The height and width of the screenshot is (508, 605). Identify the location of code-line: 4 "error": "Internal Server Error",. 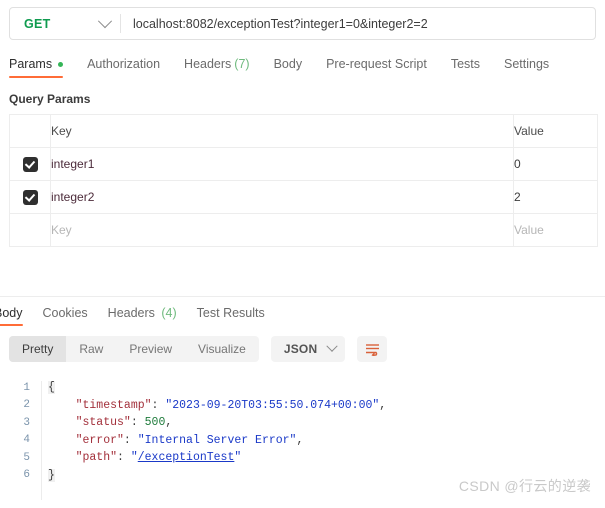
(302, 441).